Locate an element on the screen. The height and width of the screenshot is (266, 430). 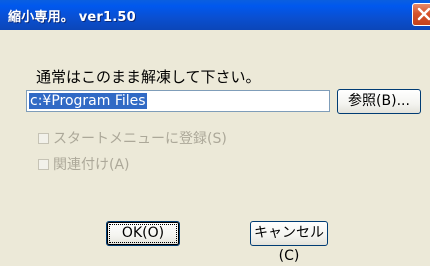
close-icon is located at coordinates (423, 14).